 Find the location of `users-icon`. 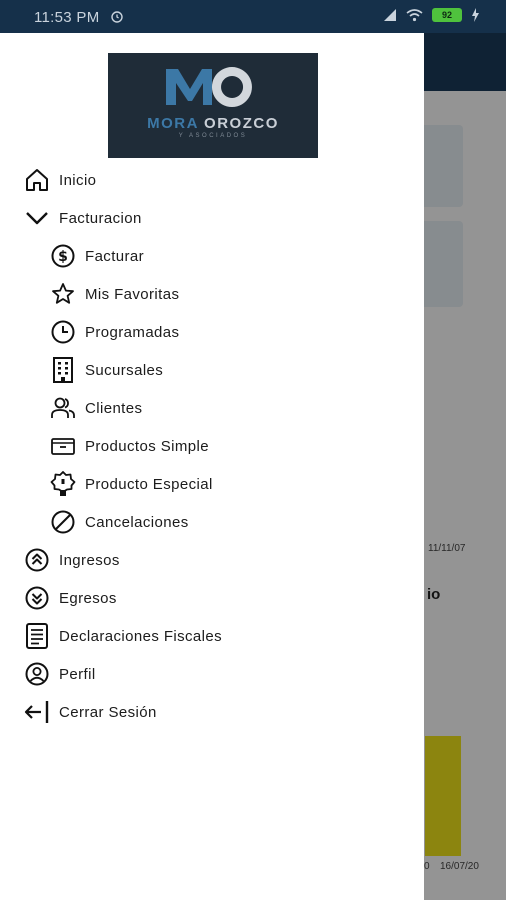

users-icon is located at coordinates (63, 408).